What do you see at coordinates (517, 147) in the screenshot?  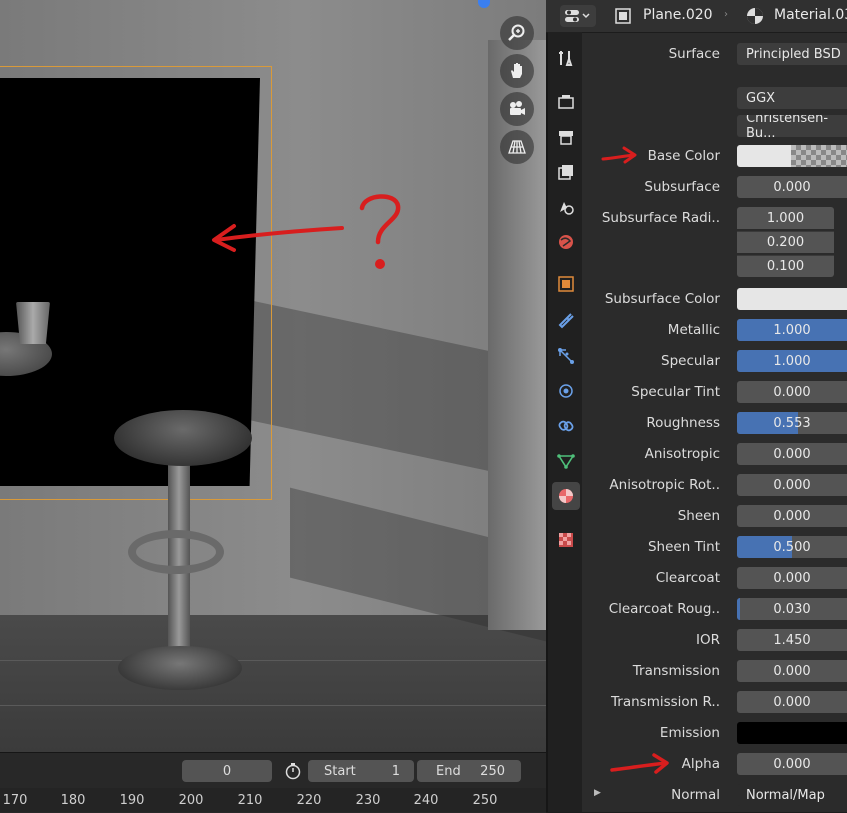 I see `grid-perspective-icon` at bounding box center [517, 147].